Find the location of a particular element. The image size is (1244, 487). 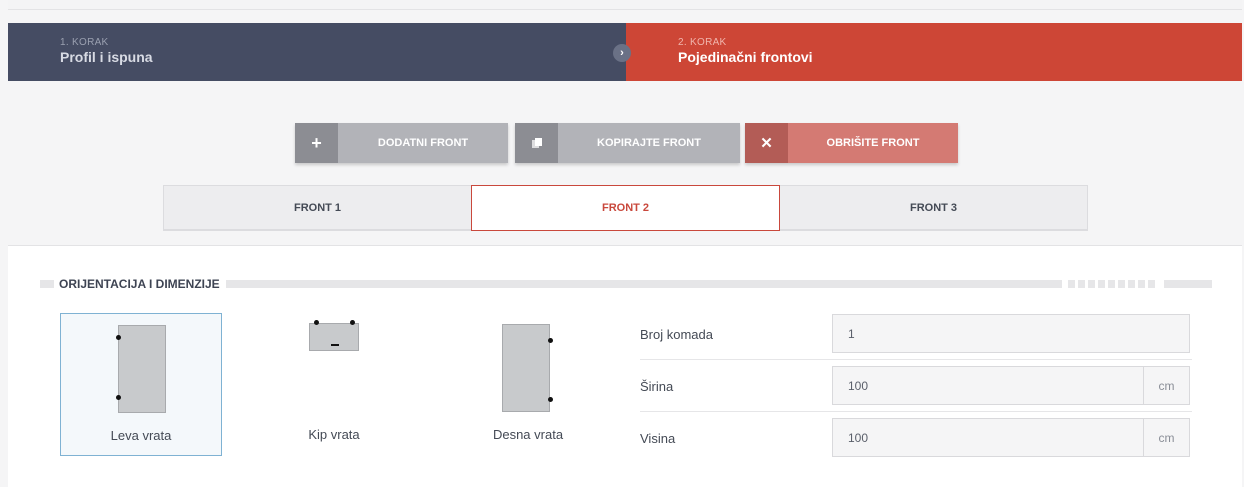

orientation-label: Leva vrata is located at coordinates (141, 435).